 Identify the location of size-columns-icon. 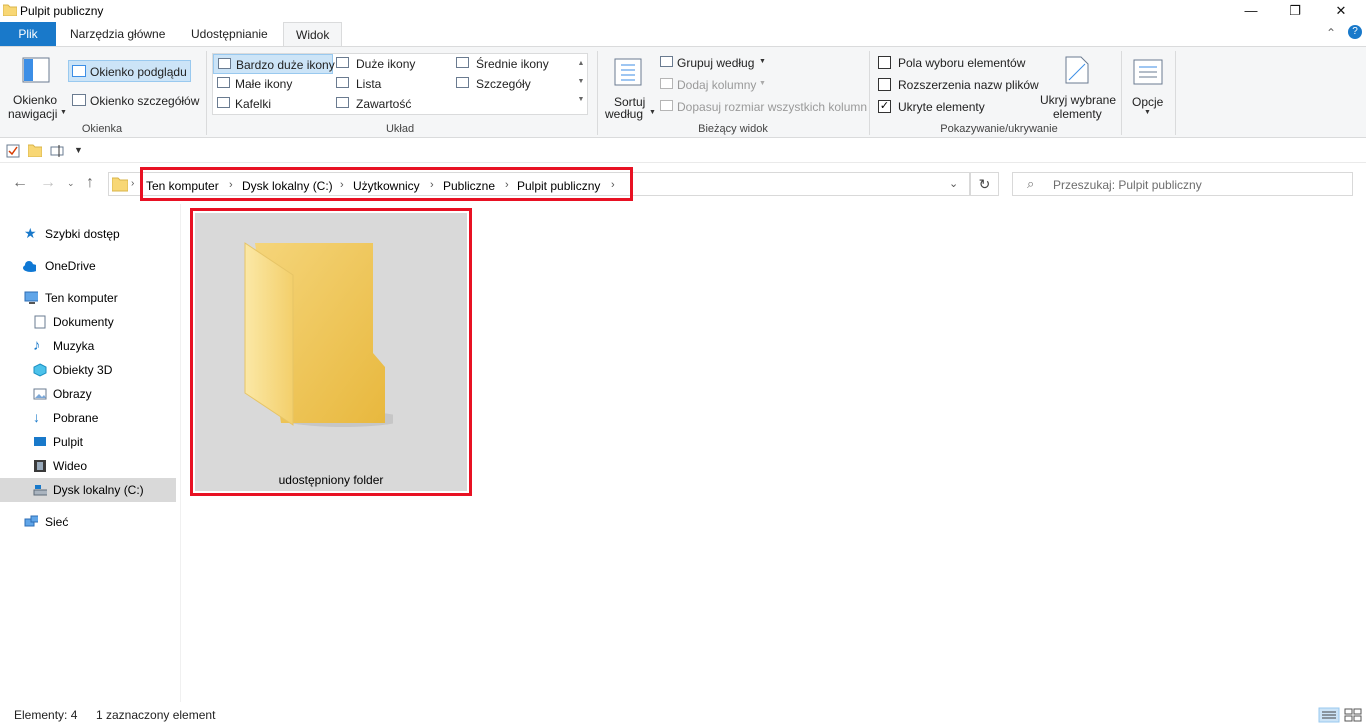
(666, 105).